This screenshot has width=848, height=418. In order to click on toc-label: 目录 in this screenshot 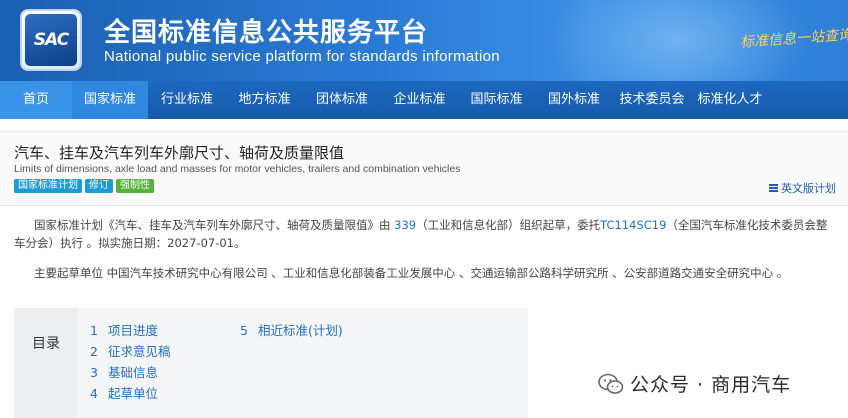, I will do `click(46, 363)`.